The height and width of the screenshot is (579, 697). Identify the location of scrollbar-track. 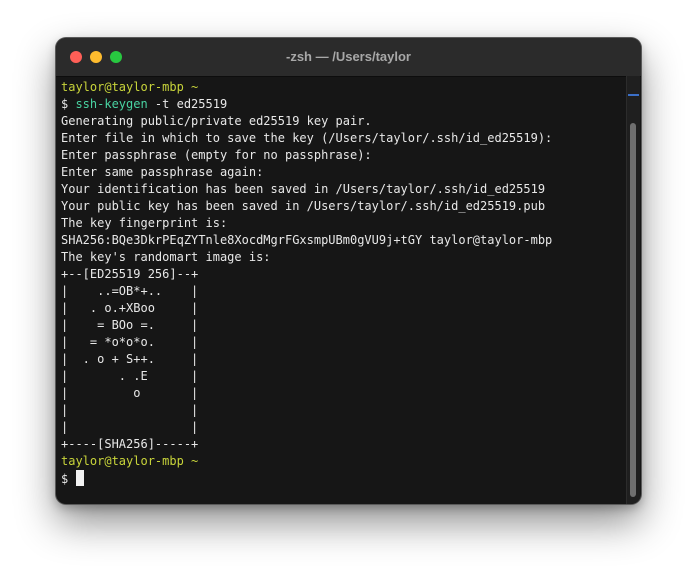
(633, 290).